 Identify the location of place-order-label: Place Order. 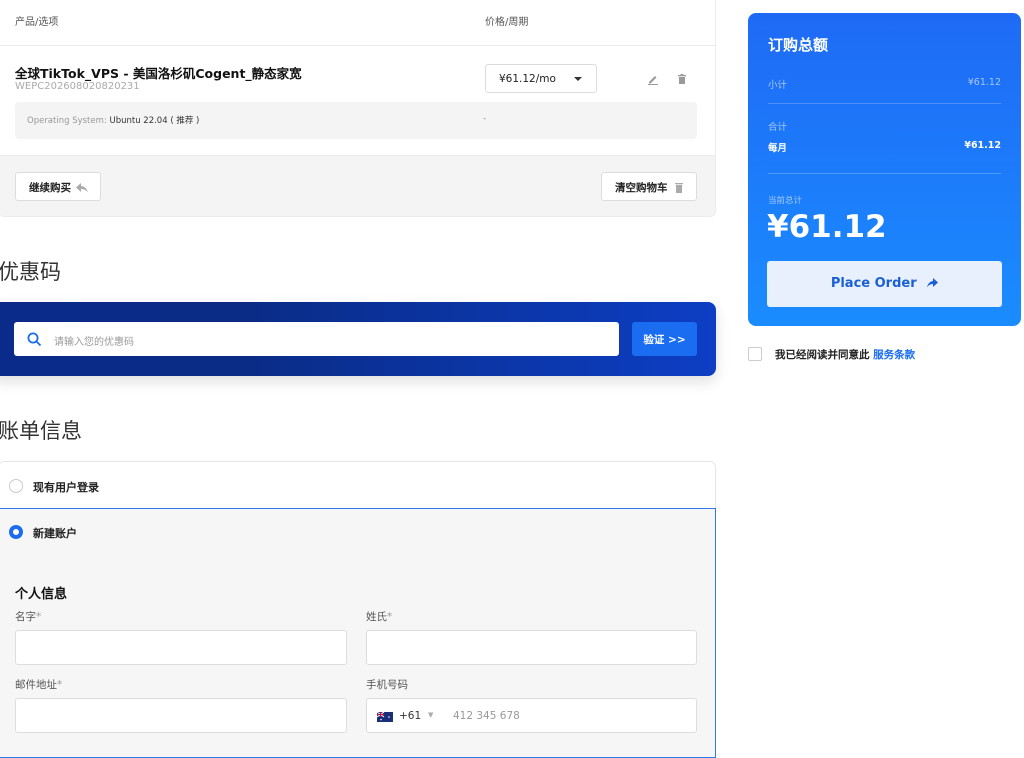
(873, 283).